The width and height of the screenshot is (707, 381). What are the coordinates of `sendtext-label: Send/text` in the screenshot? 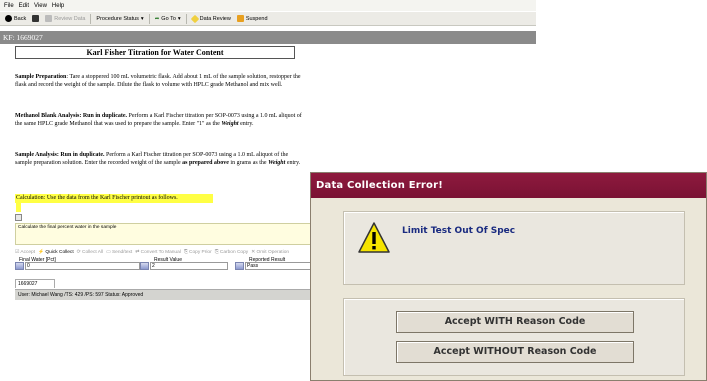 It's located at (122, 252).